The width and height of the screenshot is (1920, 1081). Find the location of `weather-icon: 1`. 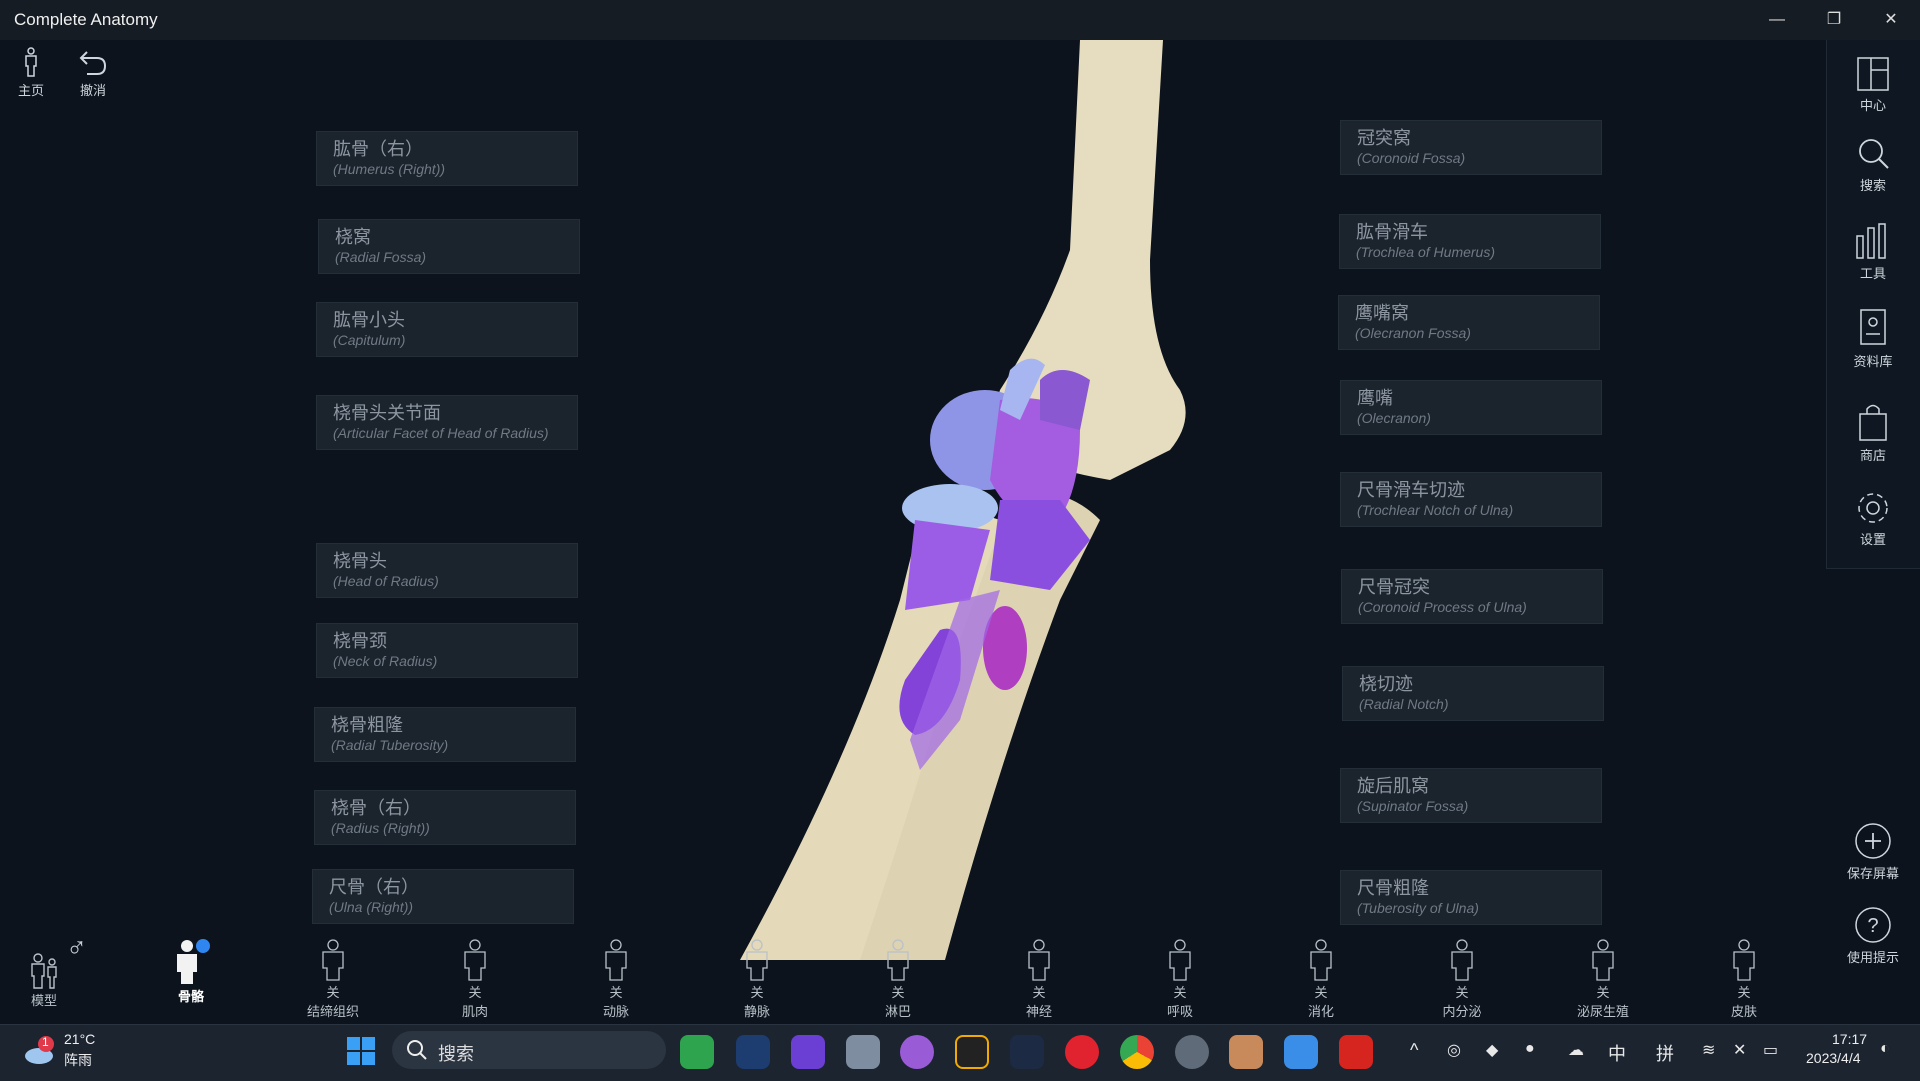

weather-icon: 1 is located at coordinates (39, 1051).